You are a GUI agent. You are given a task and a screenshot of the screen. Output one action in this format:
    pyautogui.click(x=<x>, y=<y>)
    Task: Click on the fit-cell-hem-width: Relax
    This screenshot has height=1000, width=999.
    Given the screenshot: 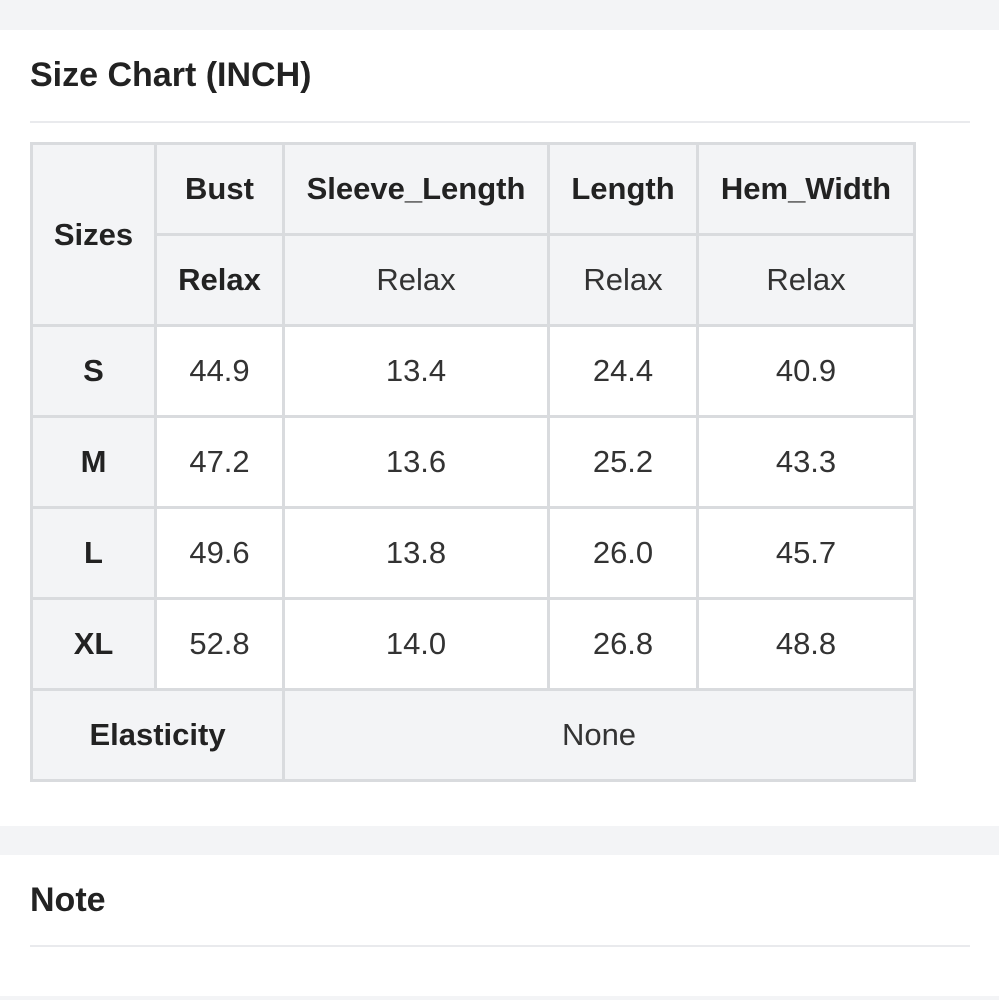 What is the action you would take?
    pyautogui.click(x=806, y=280)
    